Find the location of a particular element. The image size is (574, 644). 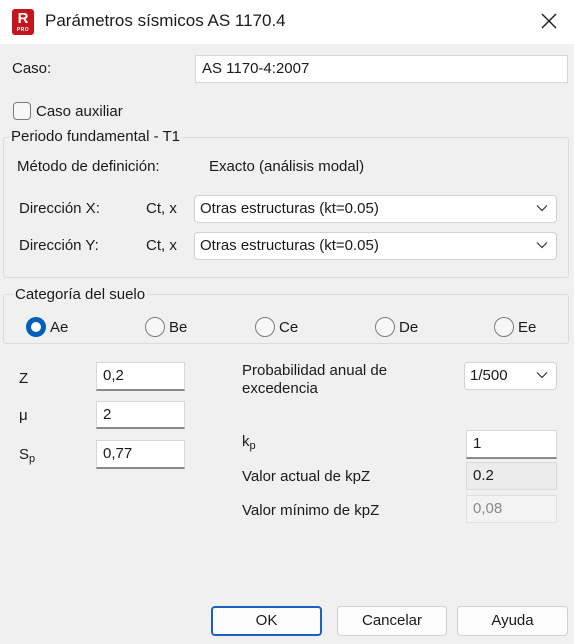

probabilidad-label-line2: excedencia is located at coordinates (280, 388).